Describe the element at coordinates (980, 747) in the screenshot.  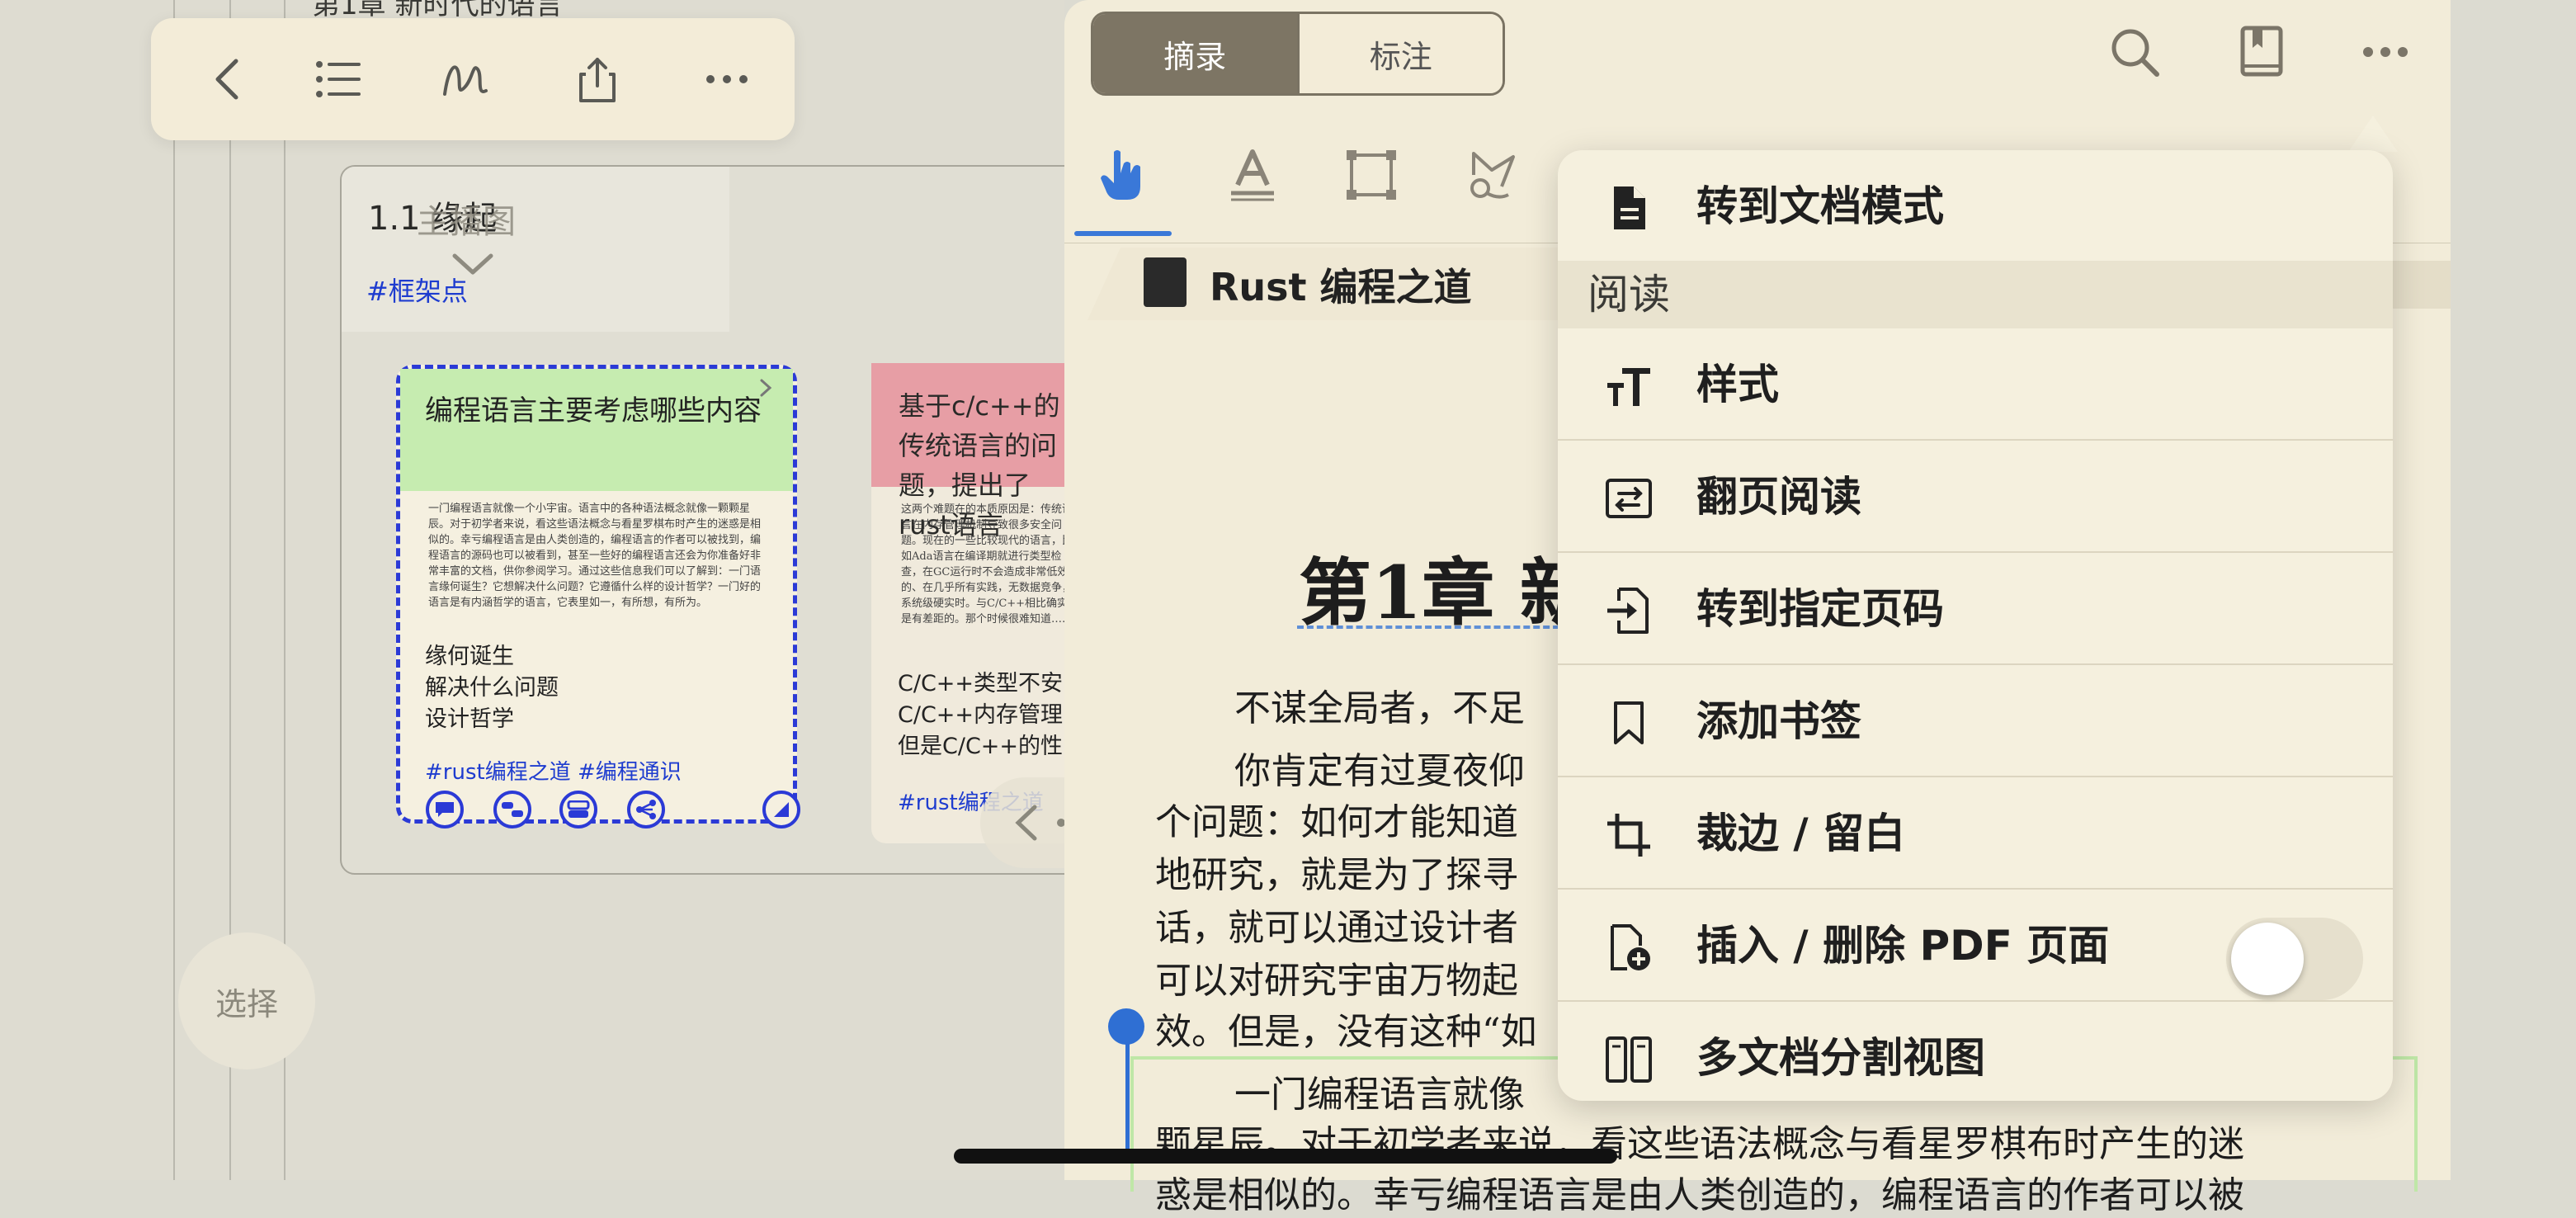
I see `card-note-line: 但是C/C++的性能` at that location.